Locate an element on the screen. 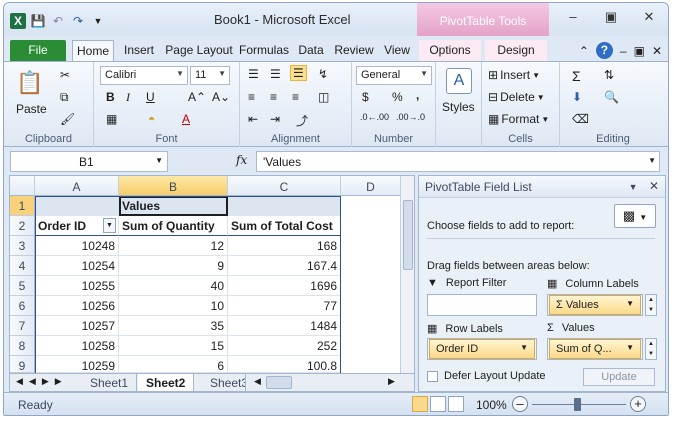 The width and height of the screenshot is (674, 423). panel-menu-icon: ▼ is located at coordinates (633, 187).